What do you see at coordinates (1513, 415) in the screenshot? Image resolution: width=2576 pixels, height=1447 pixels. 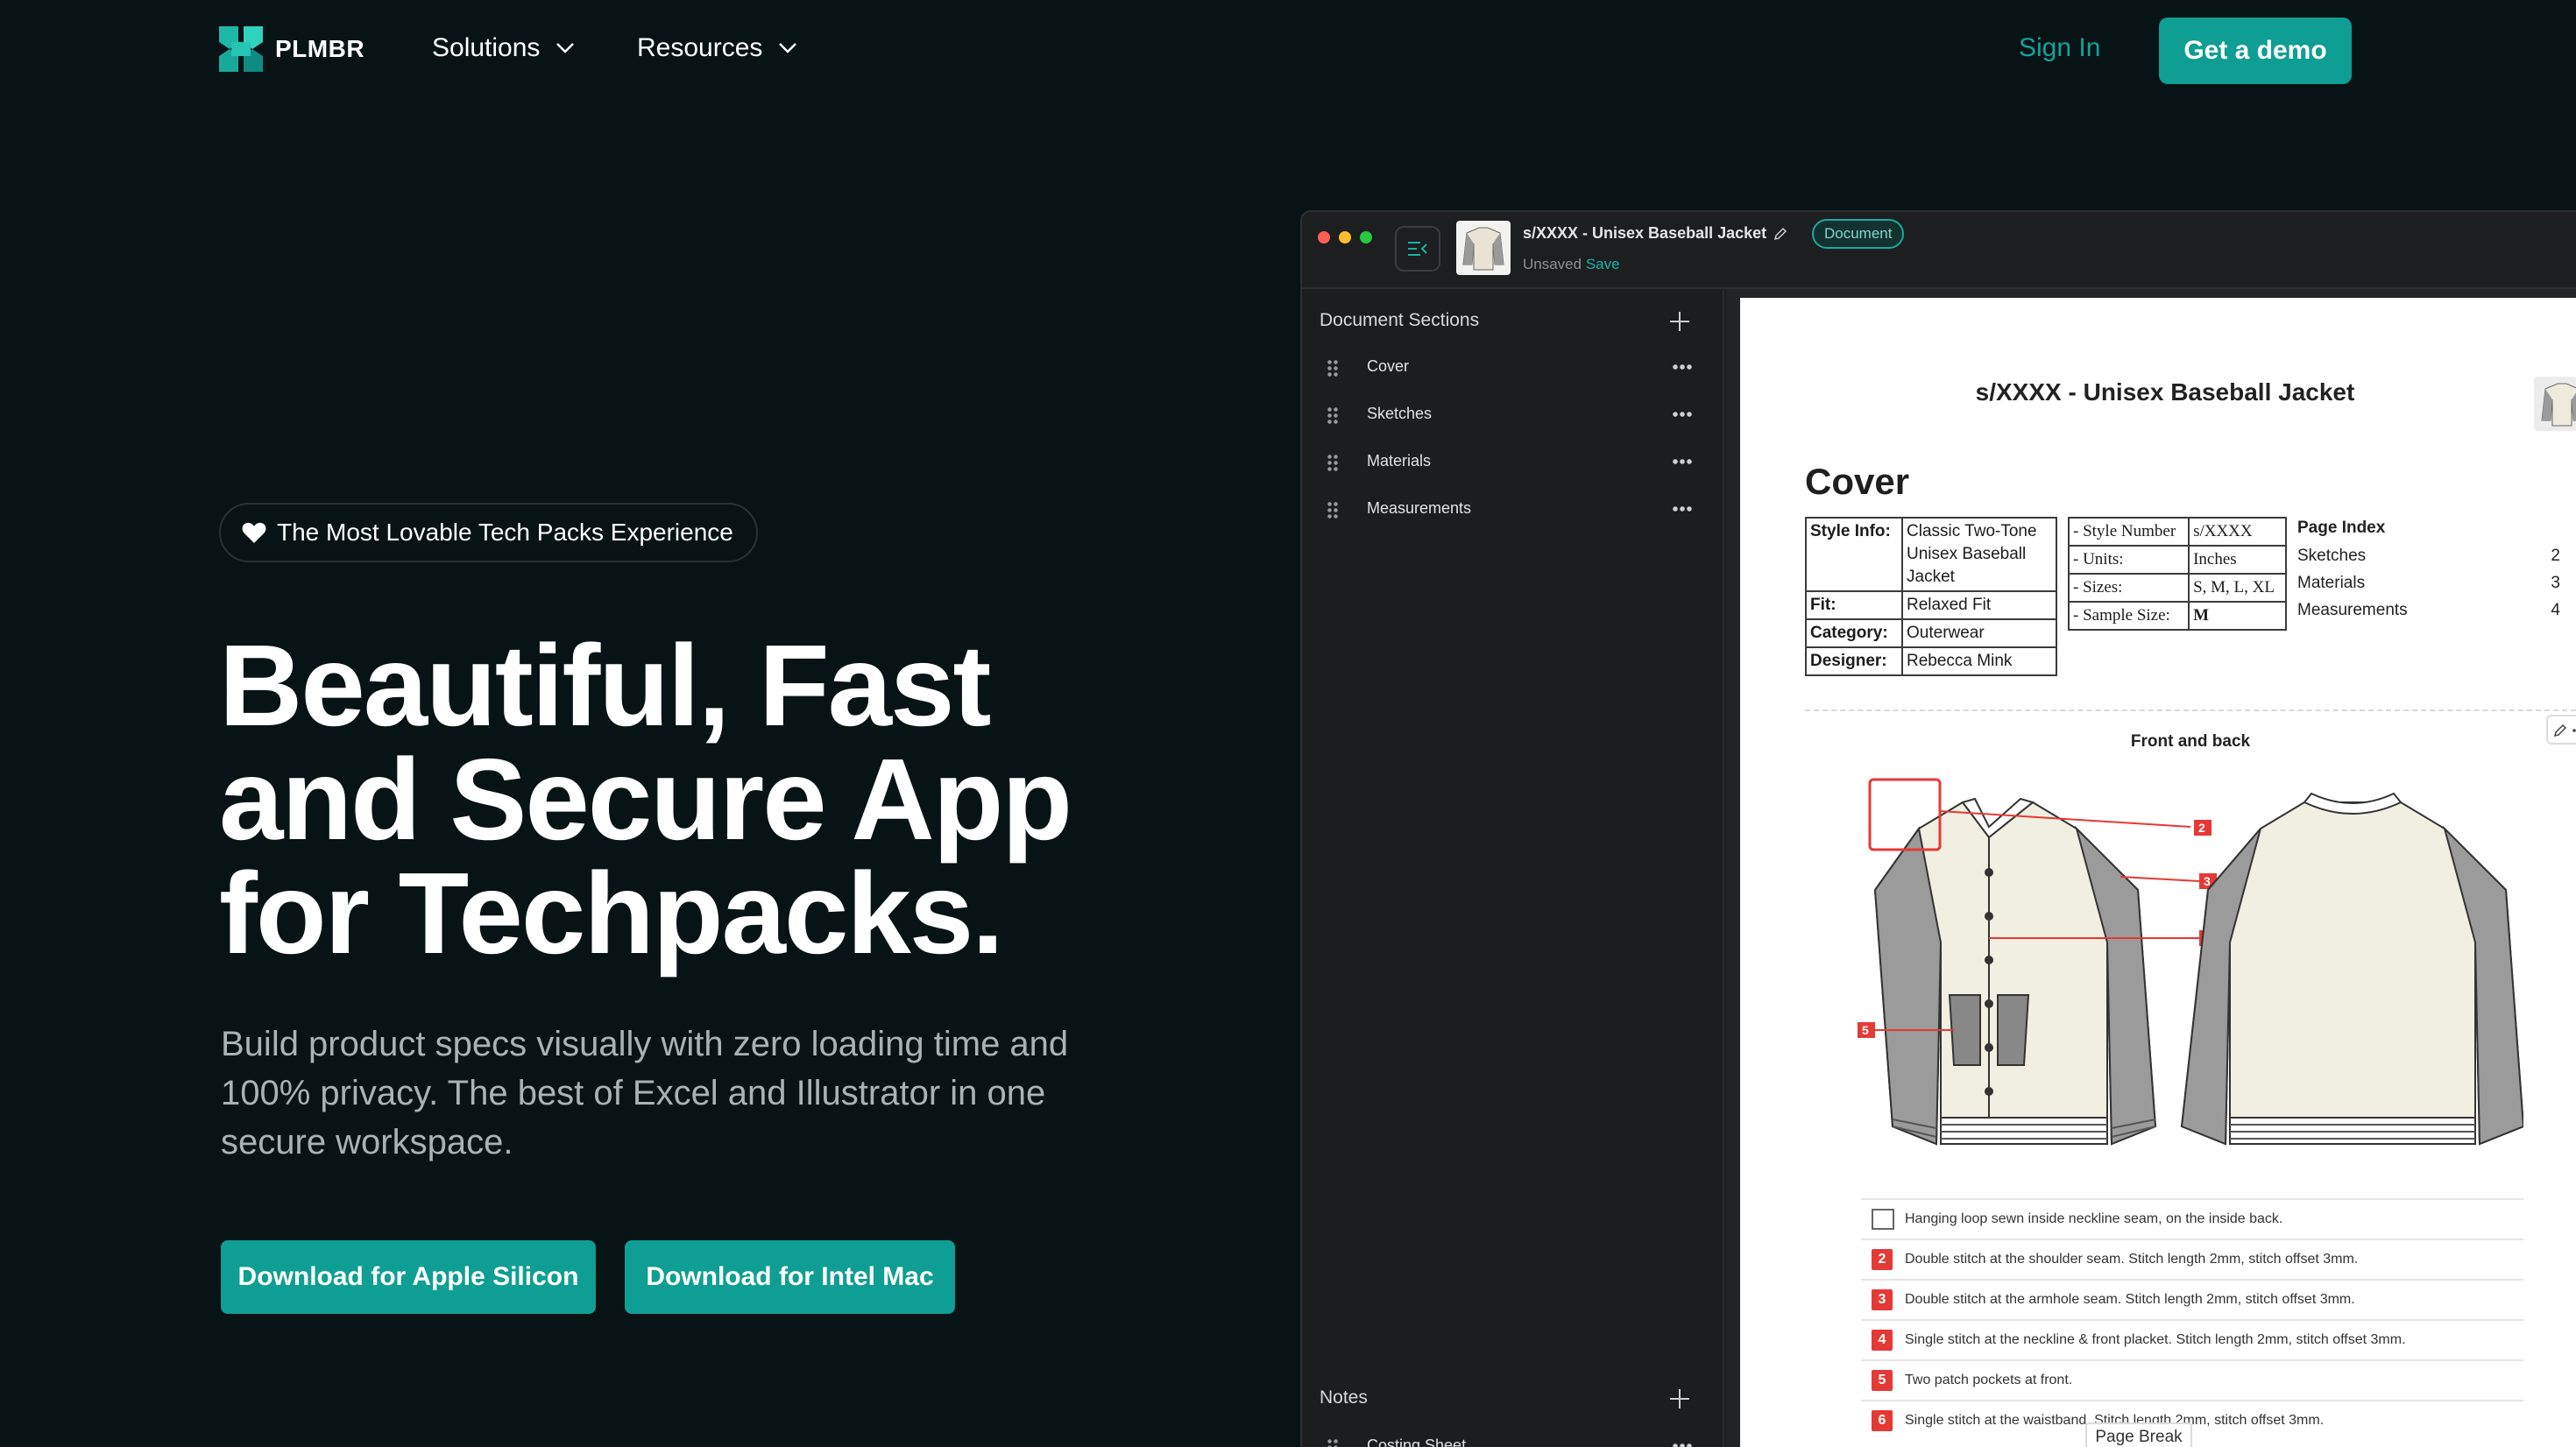 I see `section-item-sketches: Sketches` at bounding box center [1513, 415].